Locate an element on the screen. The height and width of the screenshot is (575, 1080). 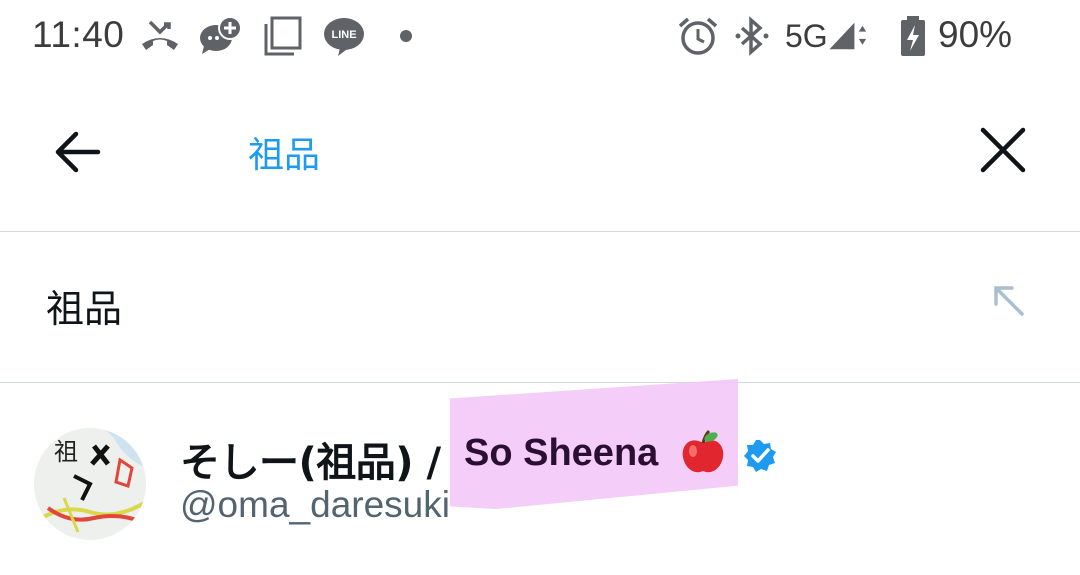
arrow-left-icon is located at coordinates (80, 152).